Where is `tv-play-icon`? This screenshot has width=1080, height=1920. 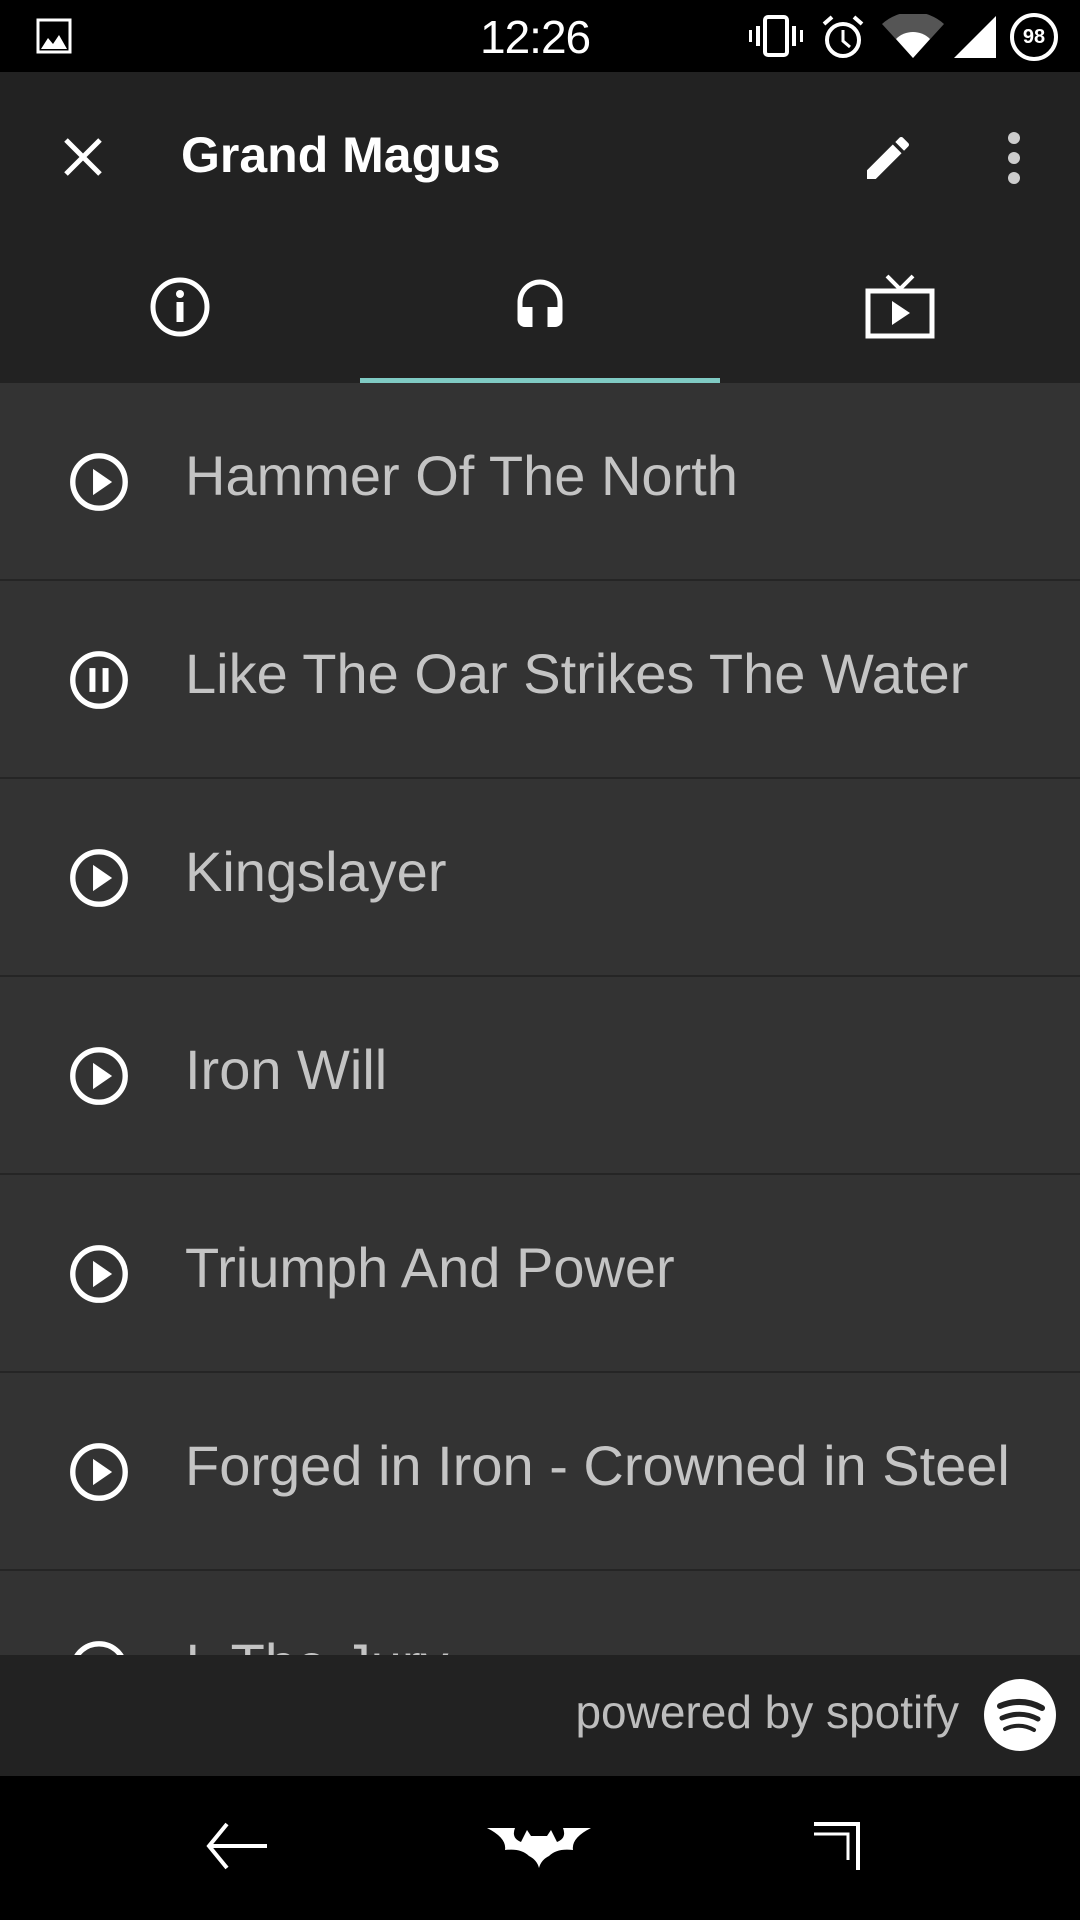
tv-play-icon is located at coordinates (900, 306).